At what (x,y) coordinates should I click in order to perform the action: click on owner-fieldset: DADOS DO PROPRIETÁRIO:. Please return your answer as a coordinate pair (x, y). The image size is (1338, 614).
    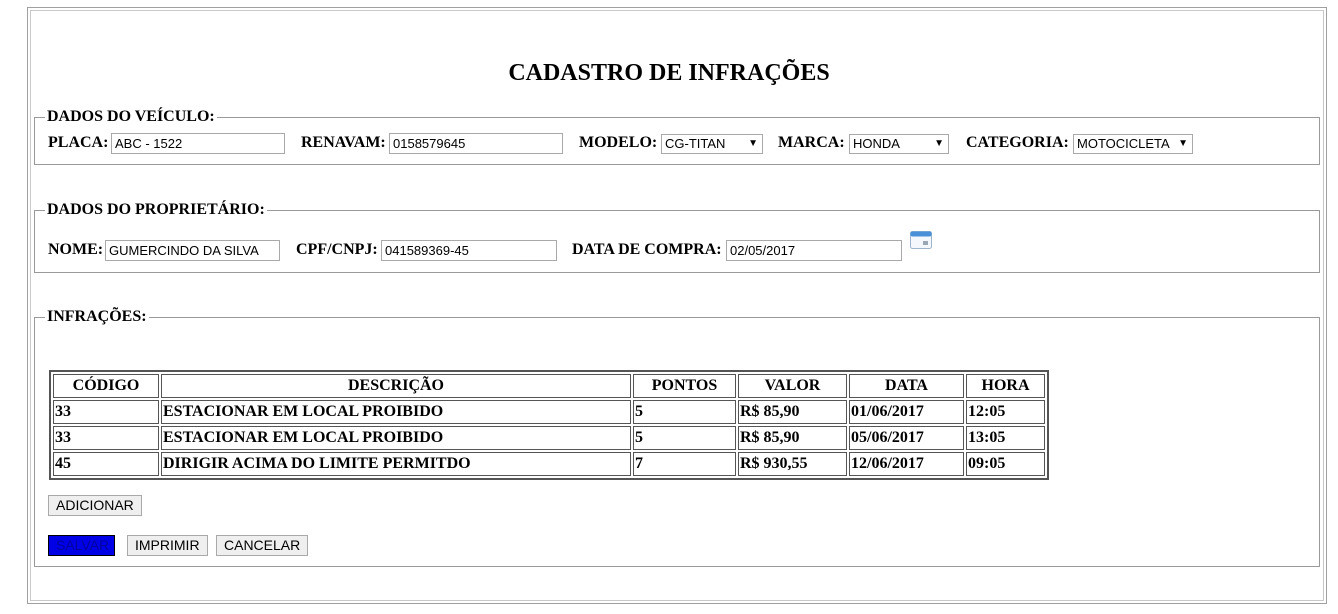
    Looking at the image, I should click on (677, 237).